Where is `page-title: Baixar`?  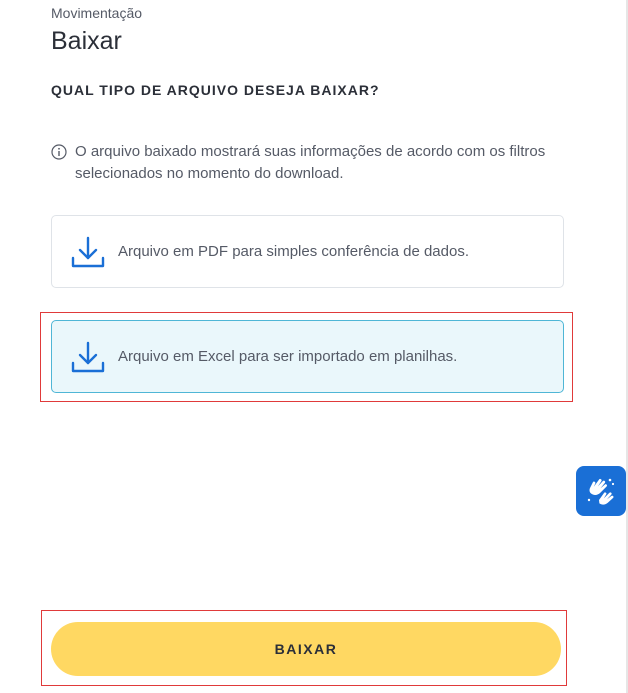 page-title: Baixar is located at coordinates (86, 41).